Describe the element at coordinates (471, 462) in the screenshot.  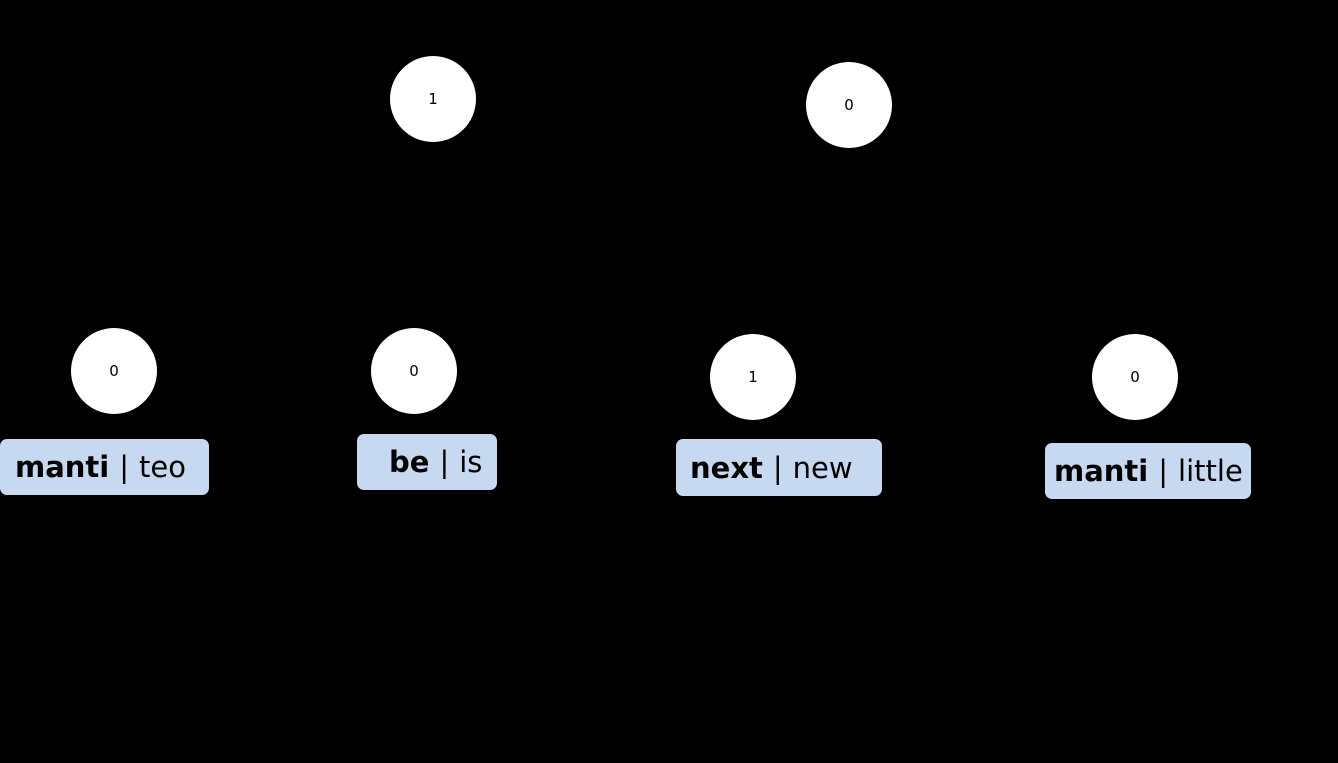
I see `target-word: is` at that location.